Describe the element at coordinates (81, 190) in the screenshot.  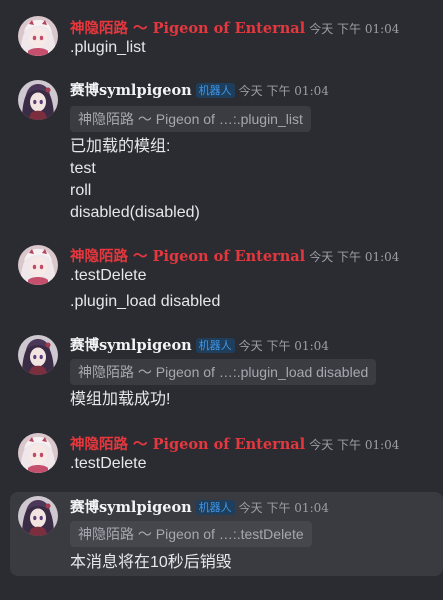
I see `message-line: roll` at that location.